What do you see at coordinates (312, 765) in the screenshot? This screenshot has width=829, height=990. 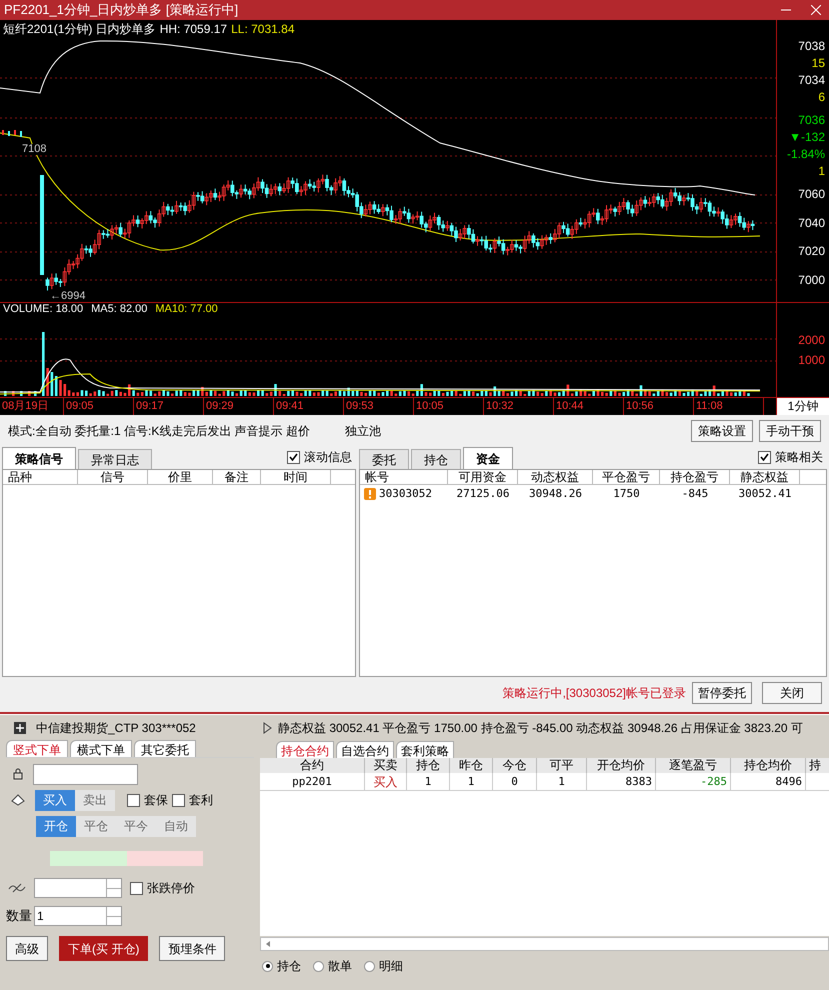 I see `column-header: 合约` at bounding box center [312, 765].